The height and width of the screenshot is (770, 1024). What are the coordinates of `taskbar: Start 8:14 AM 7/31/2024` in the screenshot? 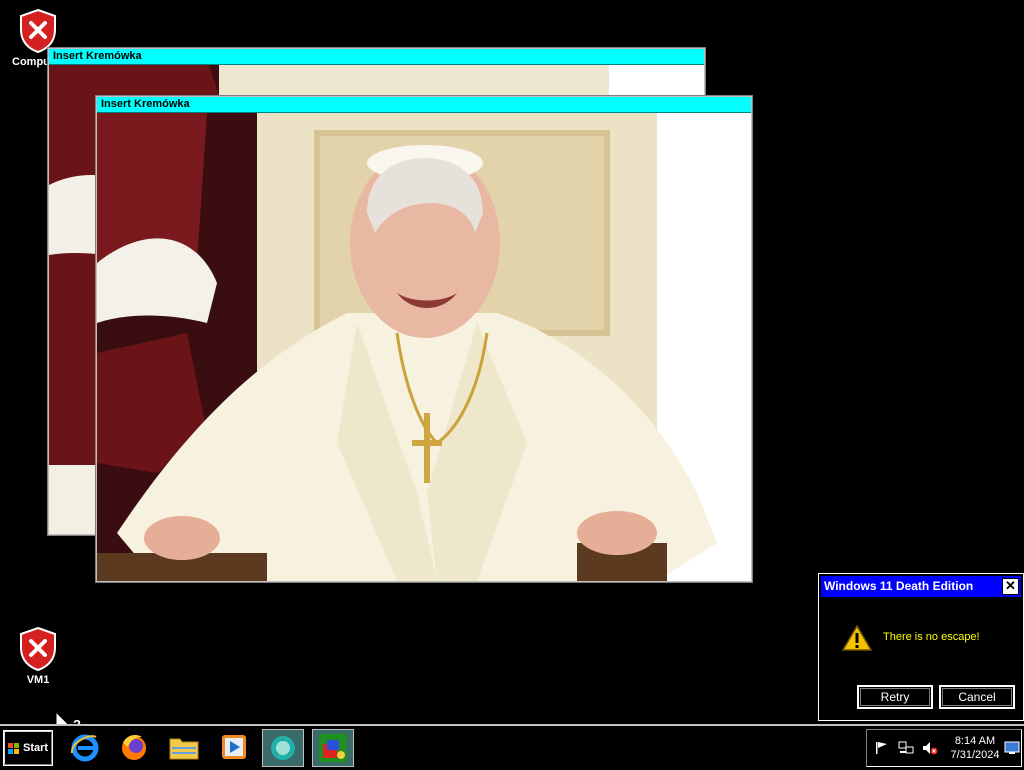 It's located at (512, 747).